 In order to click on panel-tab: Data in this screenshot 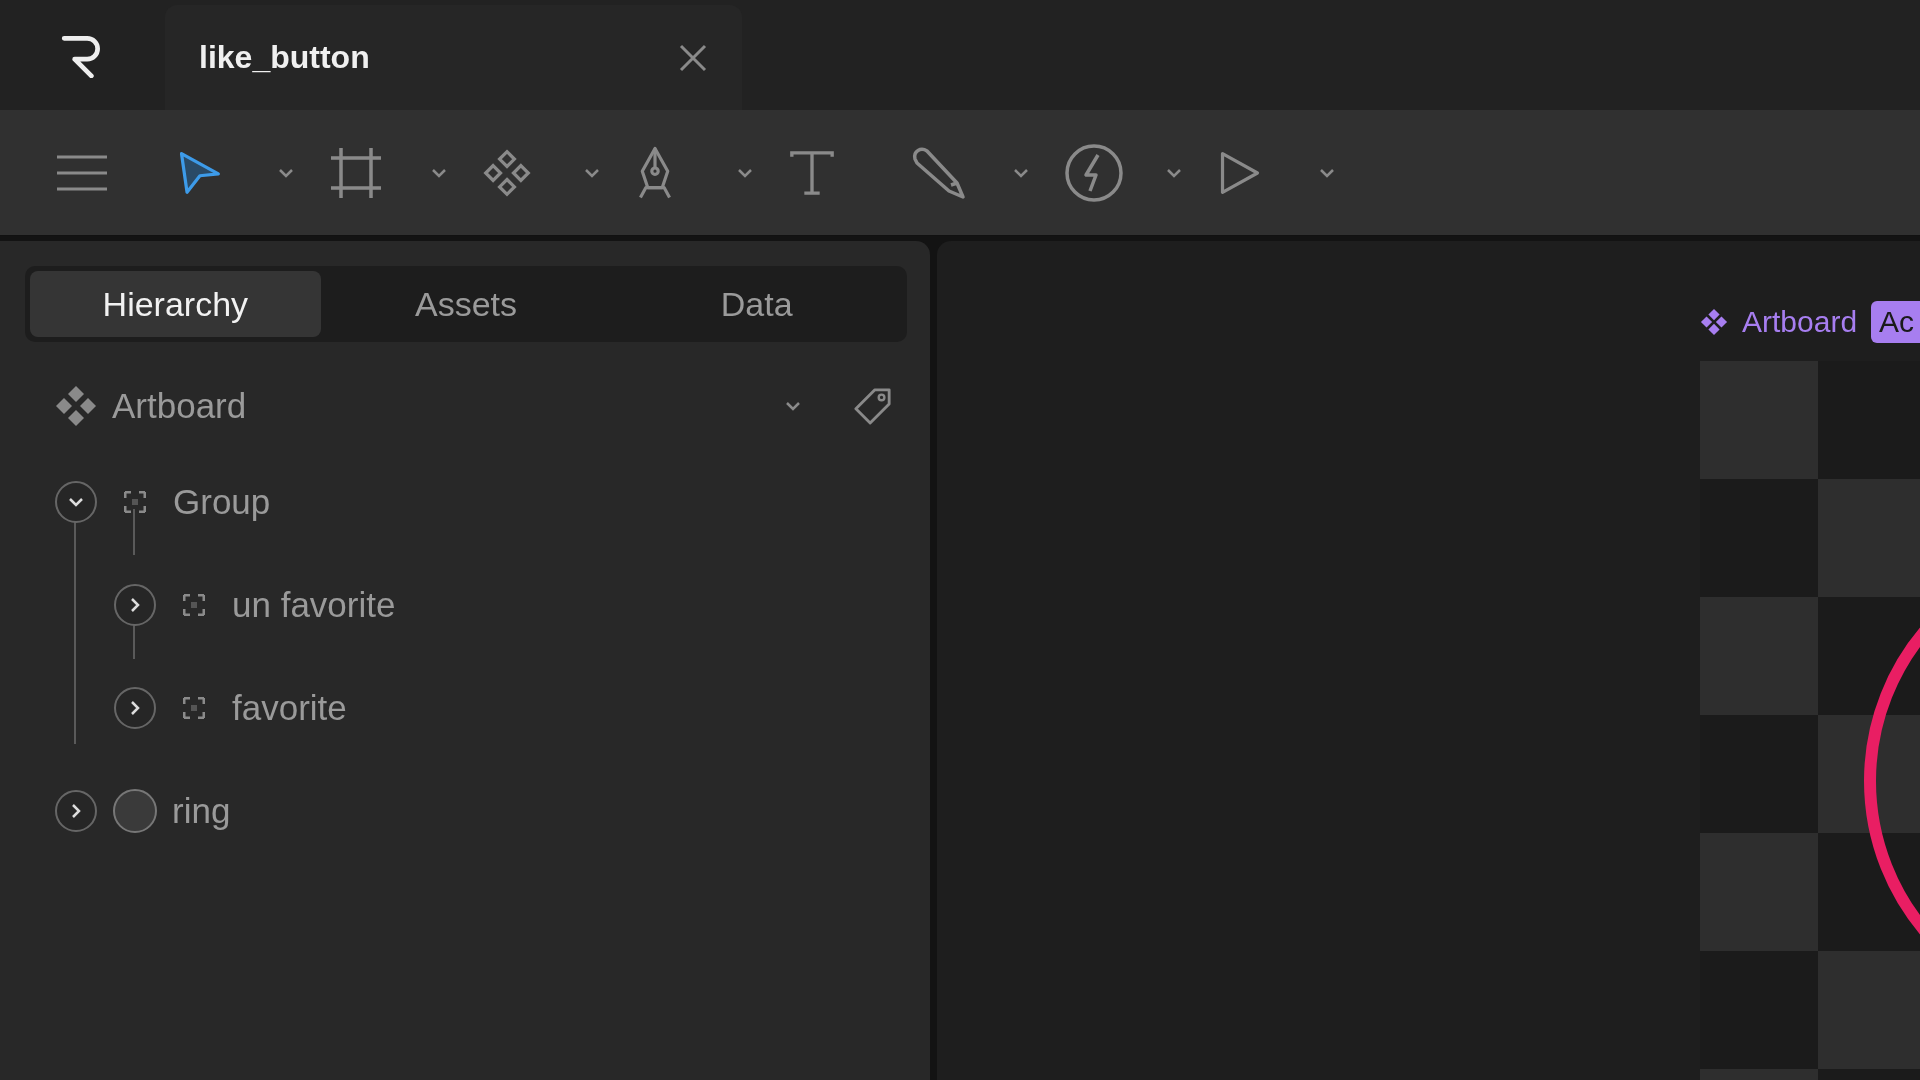, I will do `click(756, 304)`.